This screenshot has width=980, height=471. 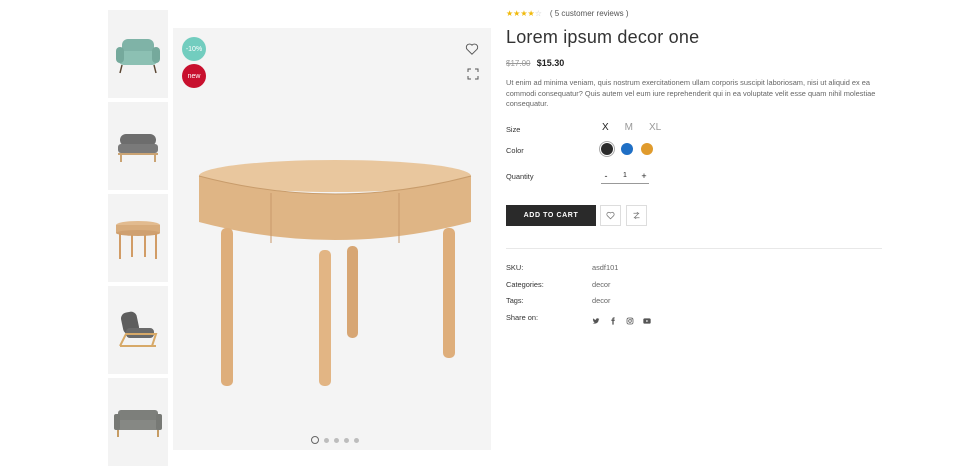 I want to click on thumbnail-list, so click(x=138, y=240).